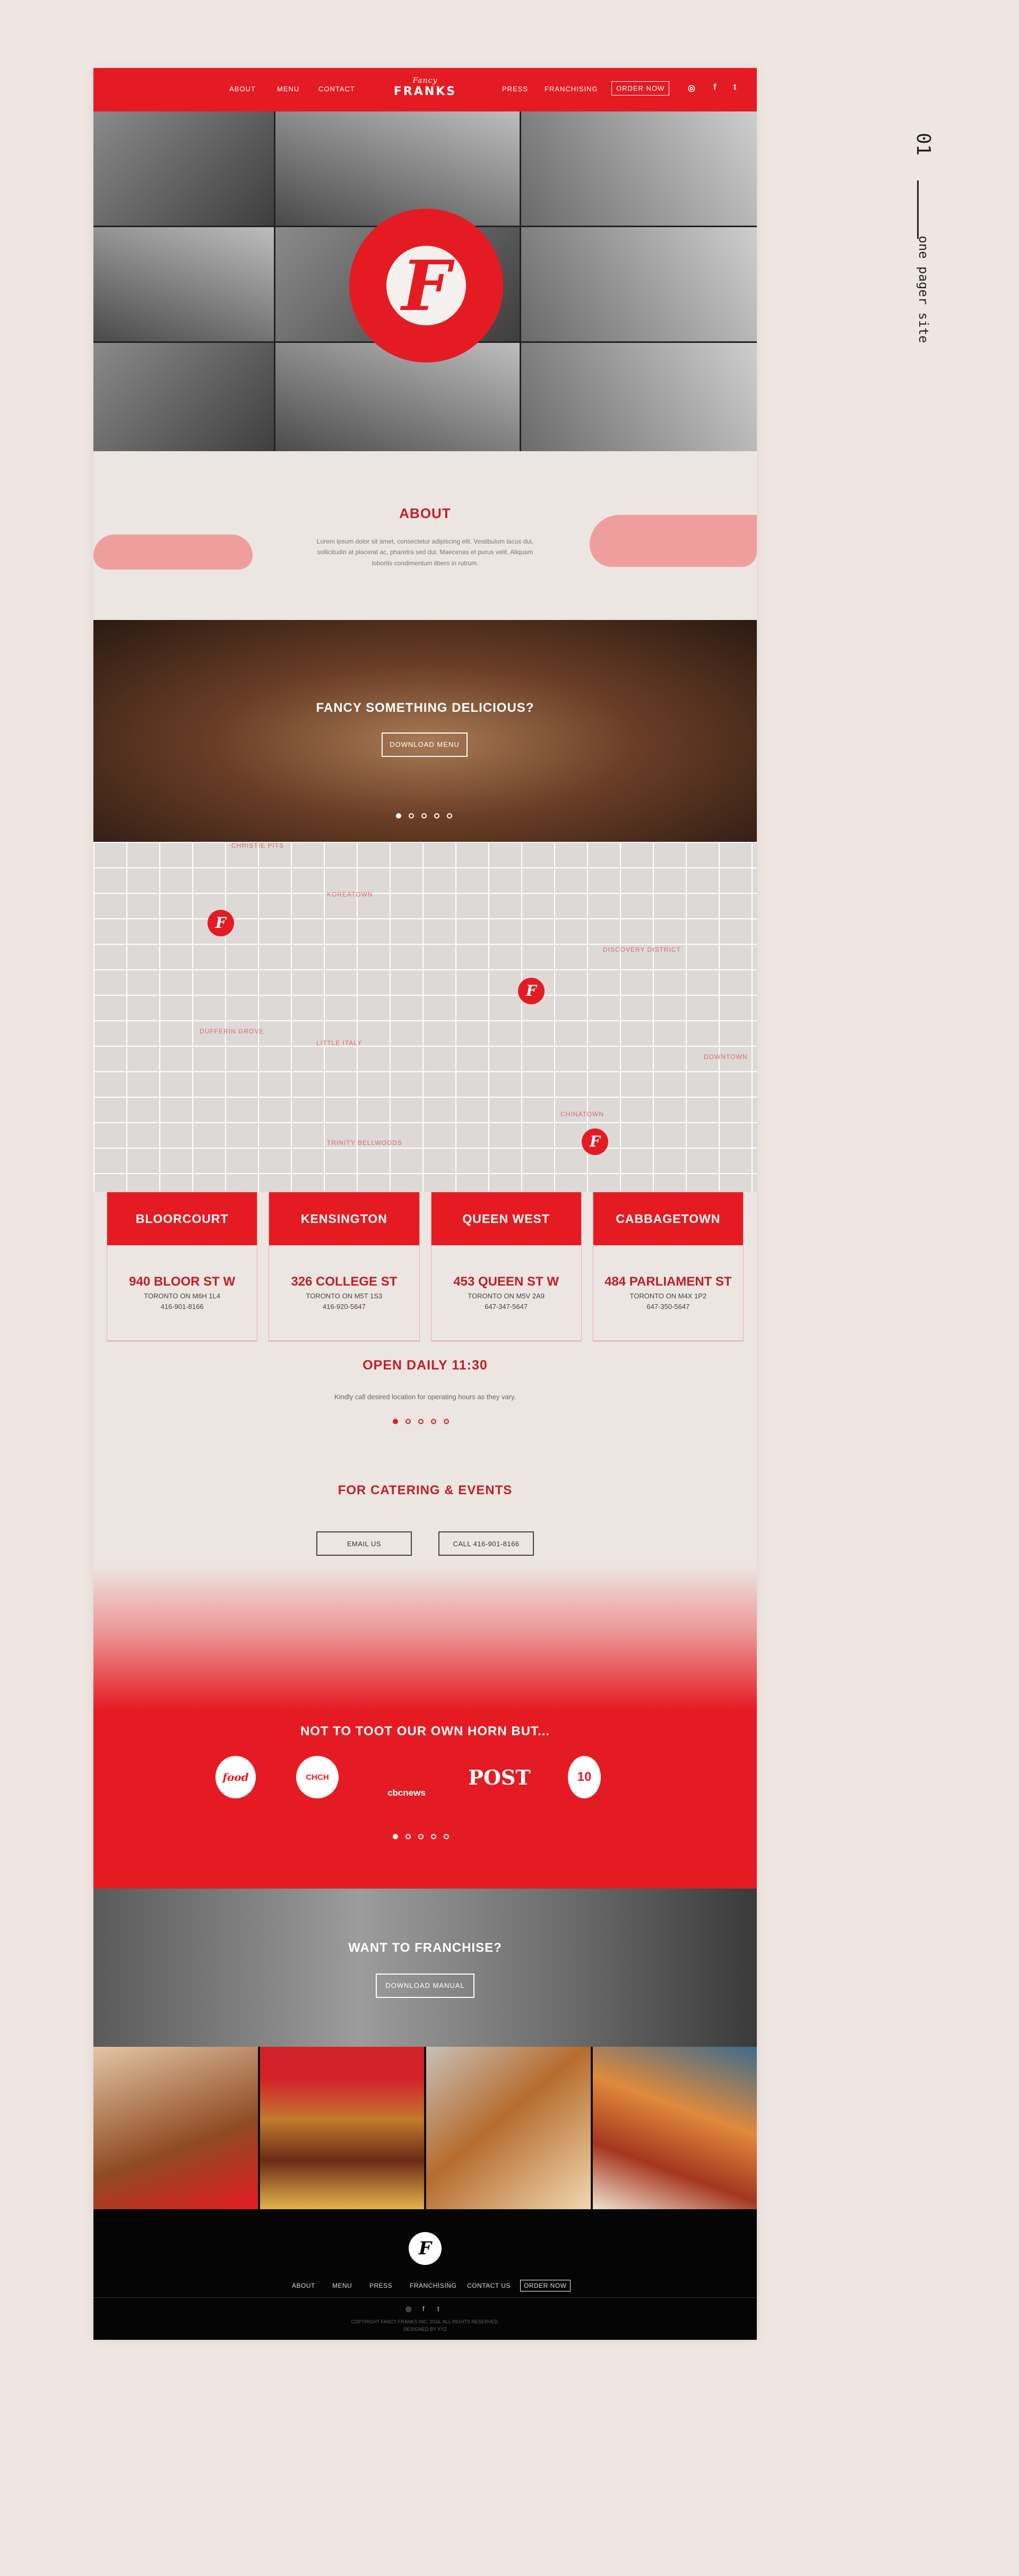 This screenshot has height=2576, width=1019. What do you see at coordinates (425, 513) in the screenshot?
I see `about-title: ABOUT` at bounding box center [425, 513].